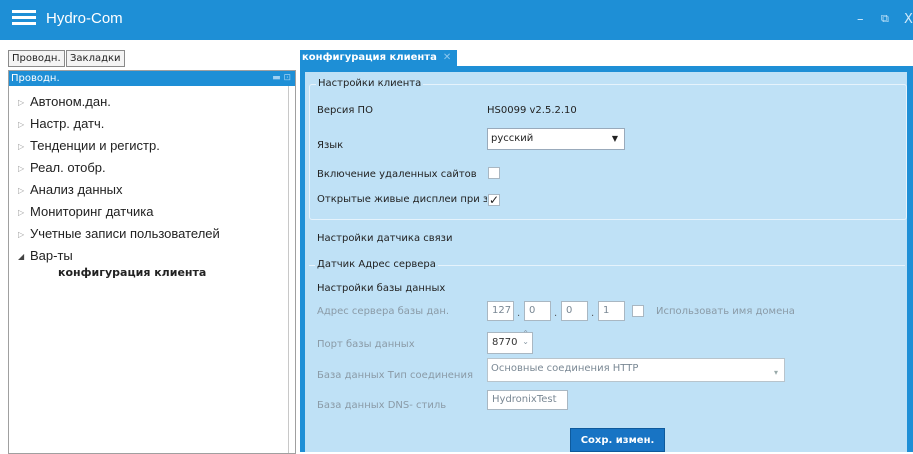 The image size is (913, 454). What do you see at coordinates (366, 344) in the screenshot?
I see `db-port-label: Порт базы данных` at bounding box center [366, 344].